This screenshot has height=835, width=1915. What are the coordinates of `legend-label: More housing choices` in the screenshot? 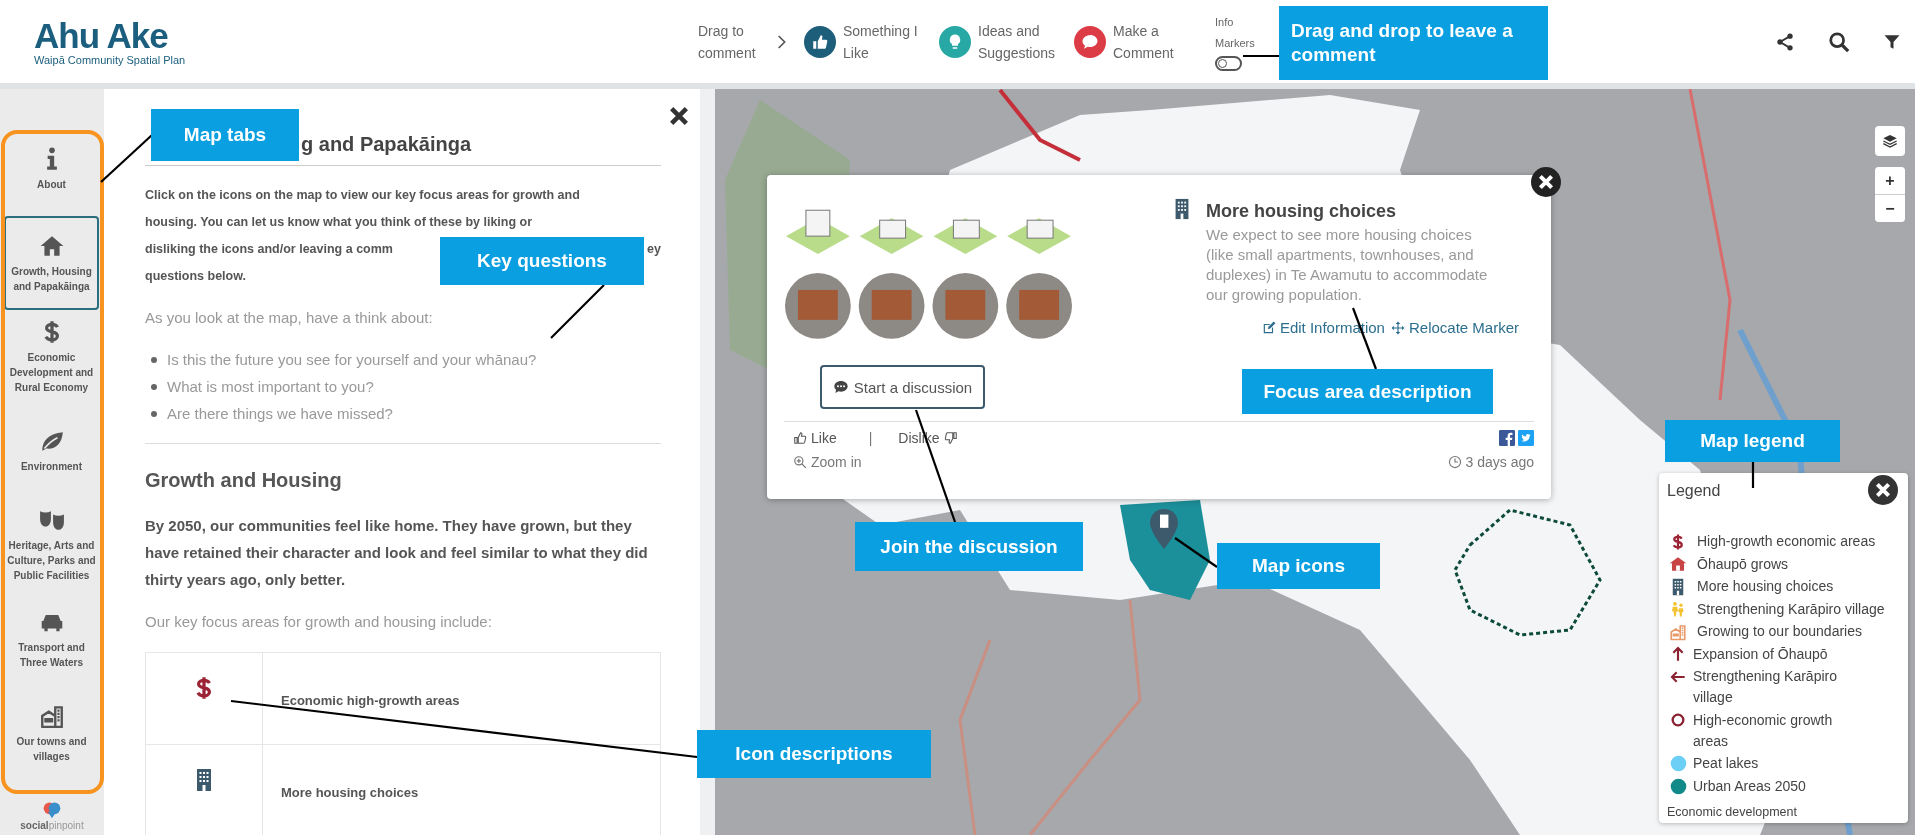 It's located at (1765, 586).